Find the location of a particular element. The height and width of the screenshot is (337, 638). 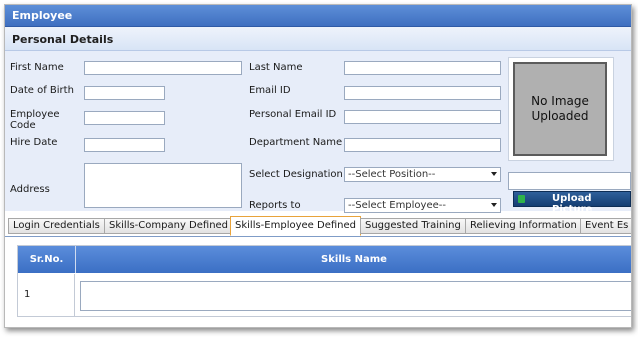

skill-name-input is located at coordinates (355, 296).